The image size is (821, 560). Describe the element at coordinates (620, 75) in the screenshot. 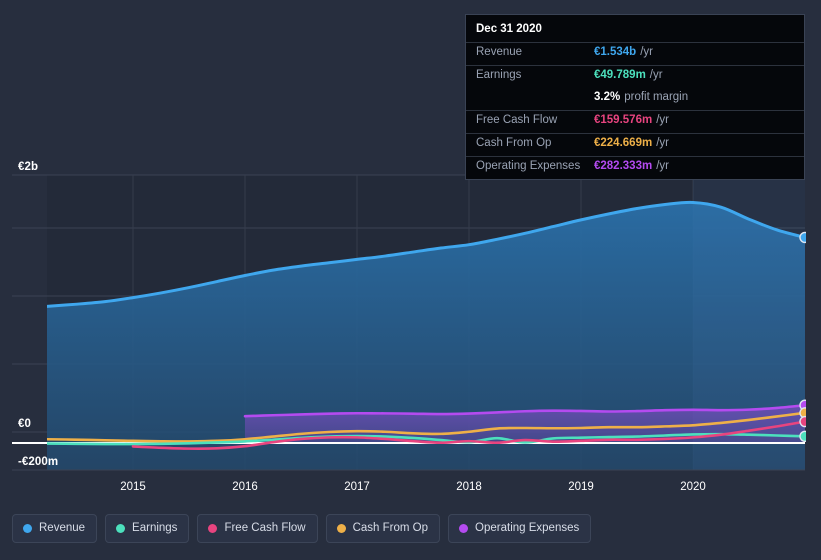

I see `tooltip-row-value: €49.789m` at that location.